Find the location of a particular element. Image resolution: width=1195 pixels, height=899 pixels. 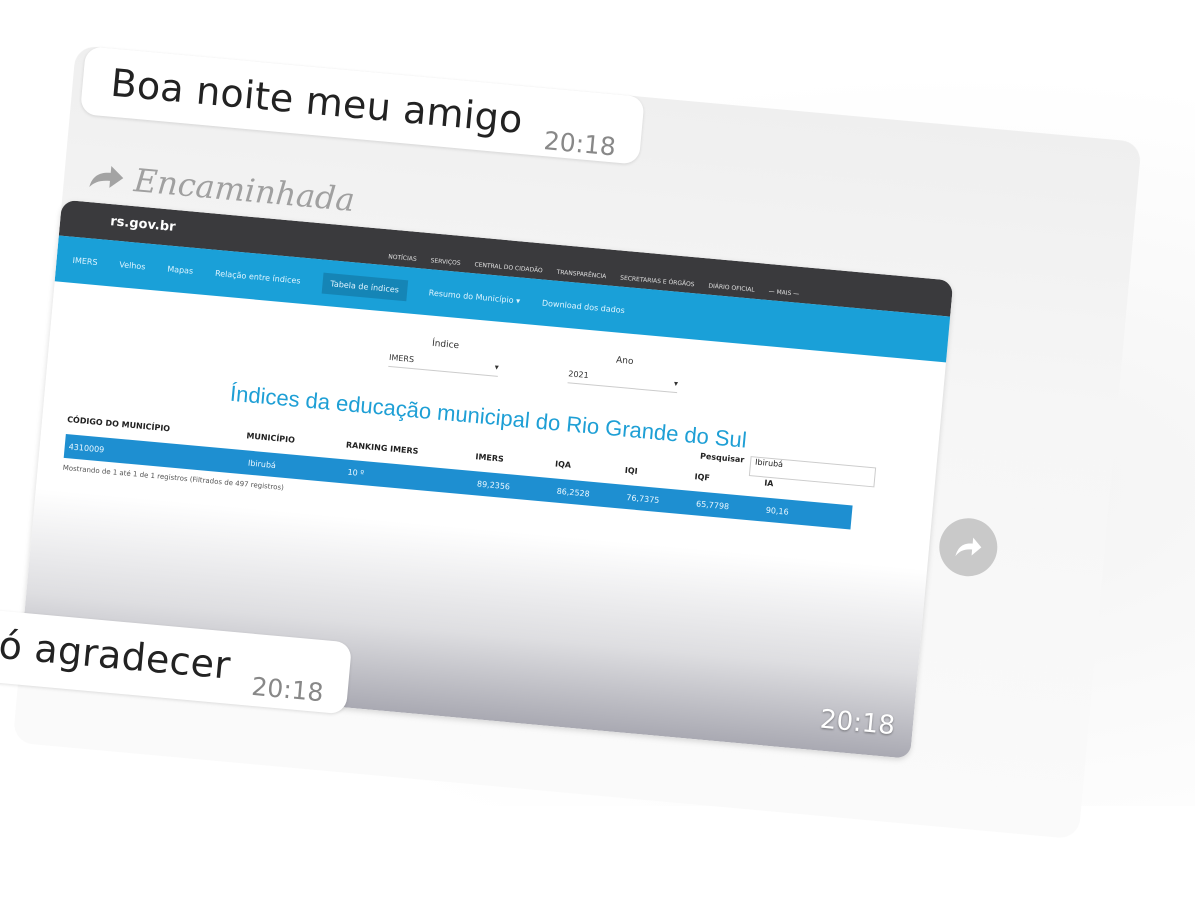

top-nav-item: CENTRAL DO CIDADÃO is located at coordinates (508, 268).